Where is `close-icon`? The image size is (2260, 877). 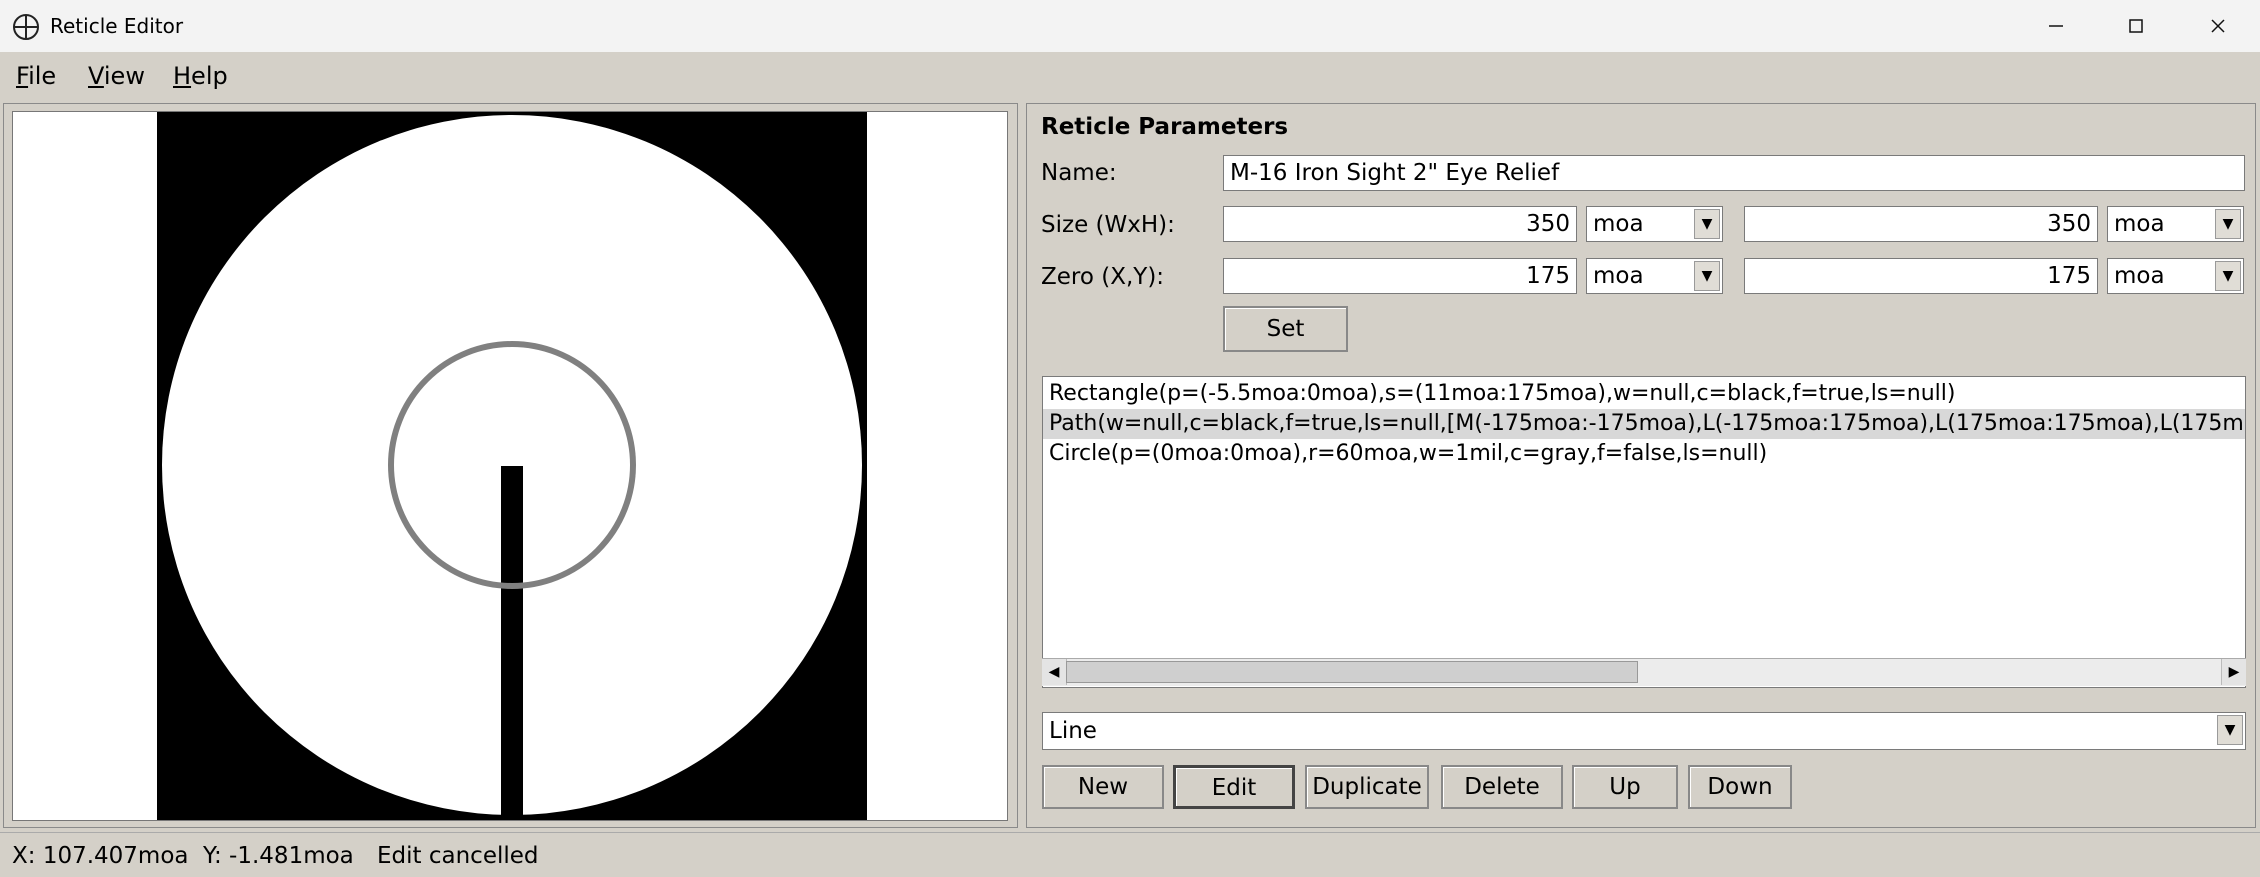 close-icon is located at coordinates (2218, 26).